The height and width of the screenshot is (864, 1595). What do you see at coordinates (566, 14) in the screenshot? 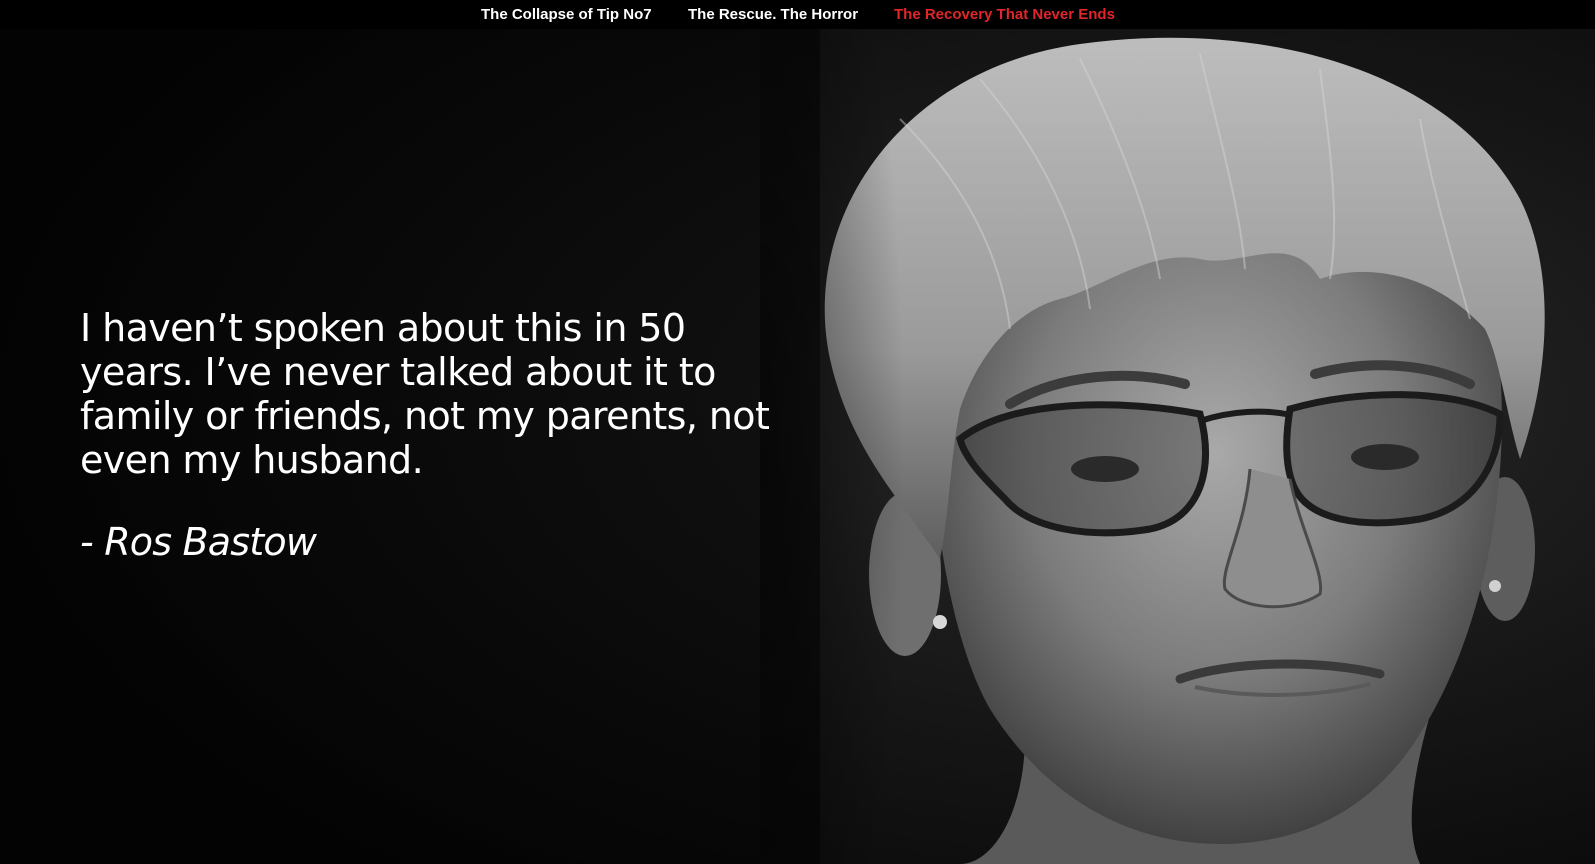
I see `nav-link-collapse-of-tip-no7: The Collapse of Tip No7` at bounding box center [566, 14].